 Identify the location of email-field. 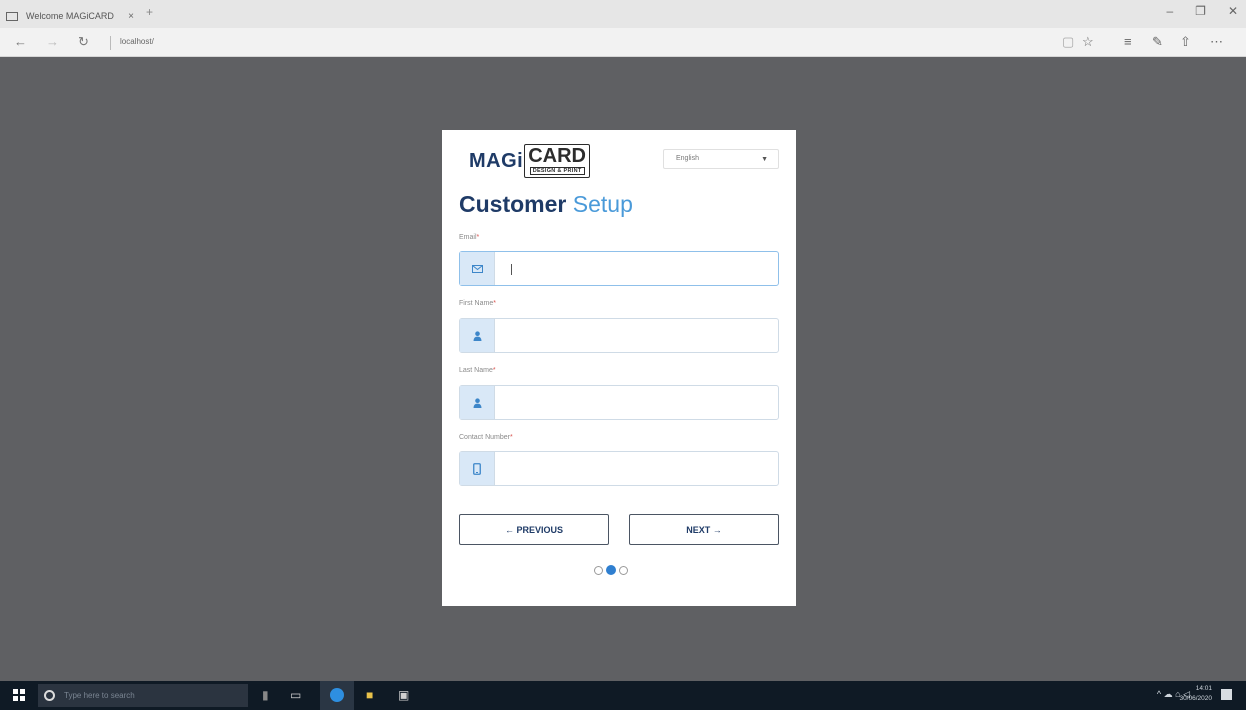
(619, 268).